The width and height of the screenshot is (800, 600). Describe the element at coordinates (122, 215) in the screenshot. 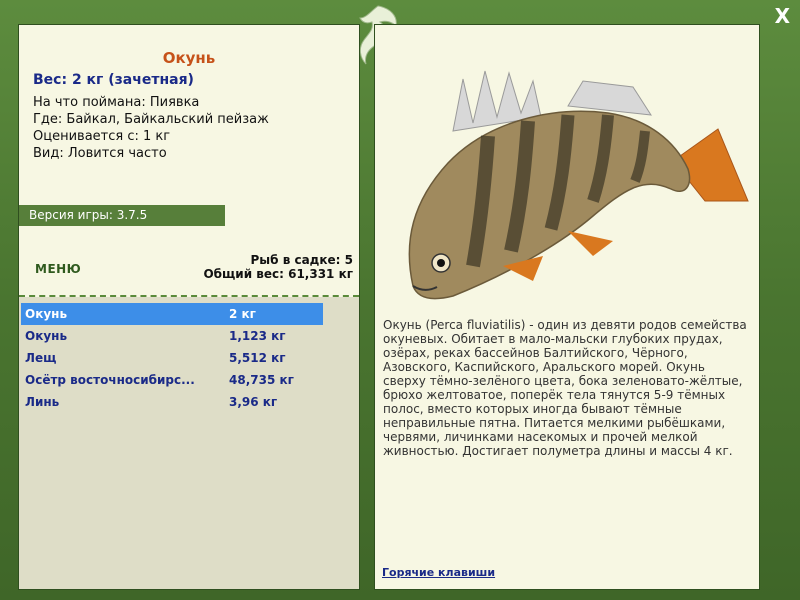

I see `game-version: Версия игры: 3.7.5` at that location.